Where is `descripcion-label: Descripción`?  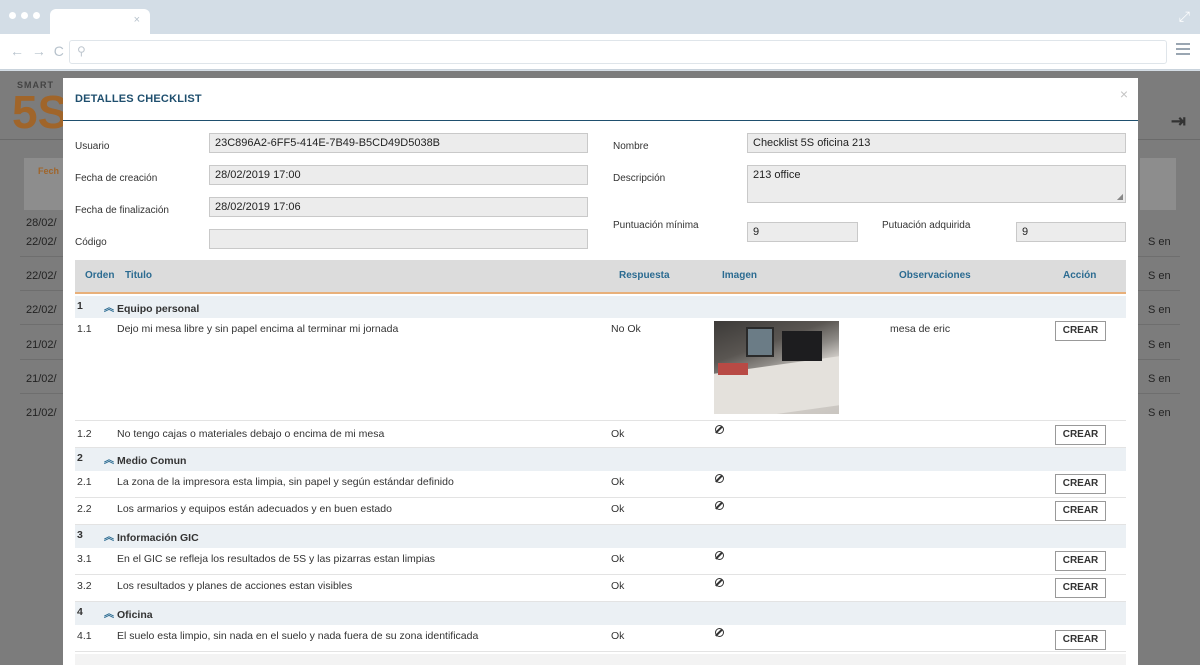 descripcion-label: Descripción is located at coordinates (639, 178).